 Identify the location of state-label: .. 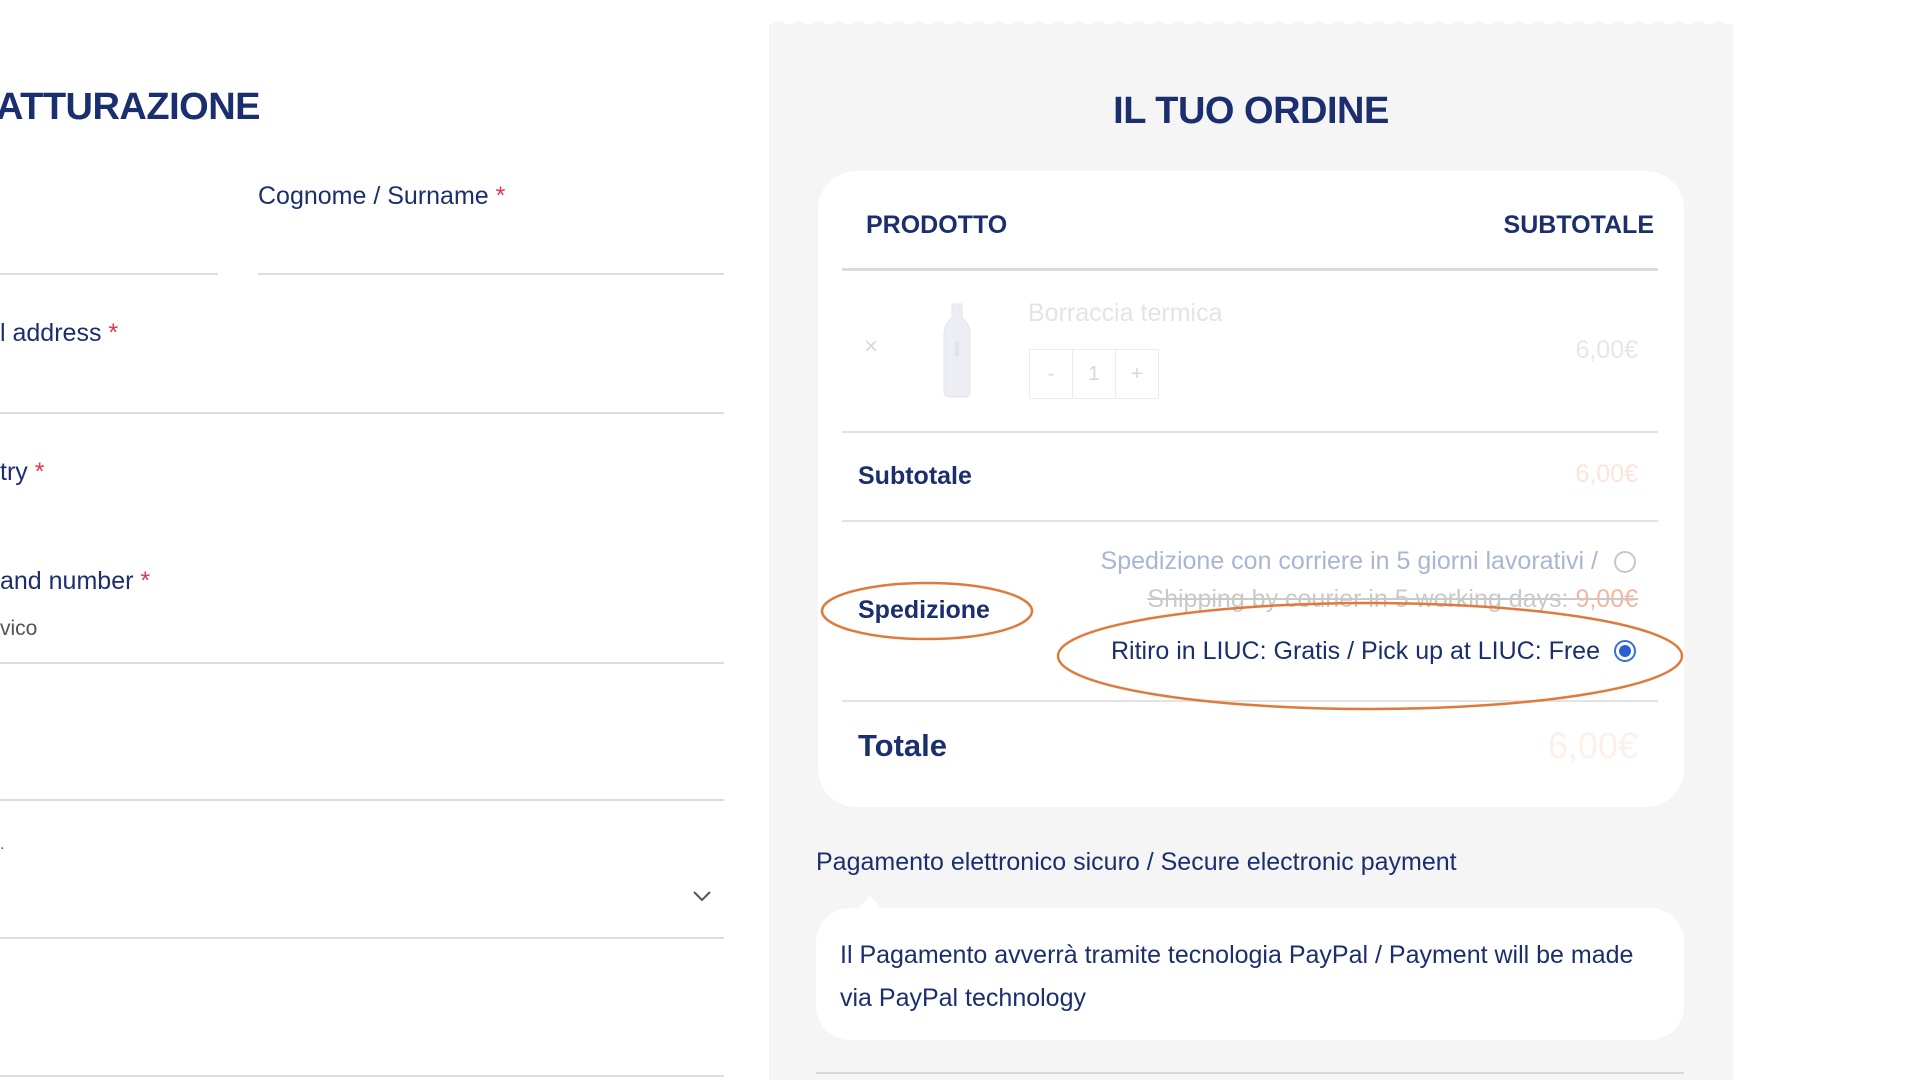
(2, 844).